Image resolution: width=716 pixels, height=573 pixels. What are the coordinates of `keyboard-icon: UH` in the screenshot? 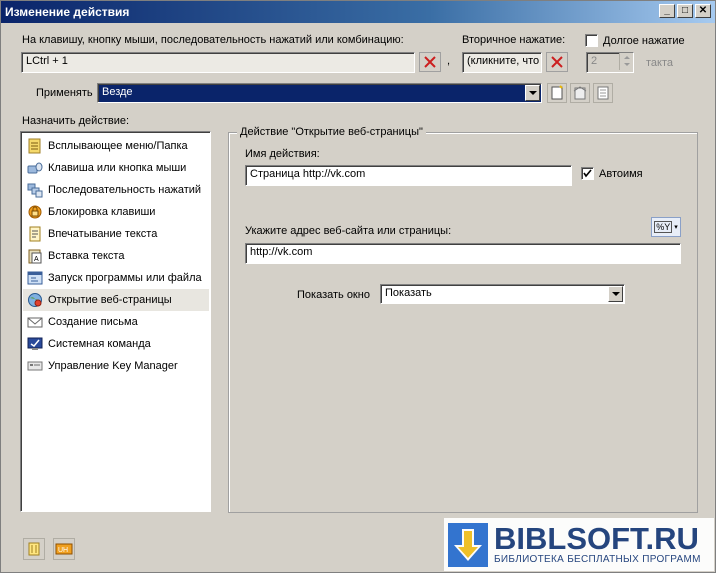 It's located at (64, 549).